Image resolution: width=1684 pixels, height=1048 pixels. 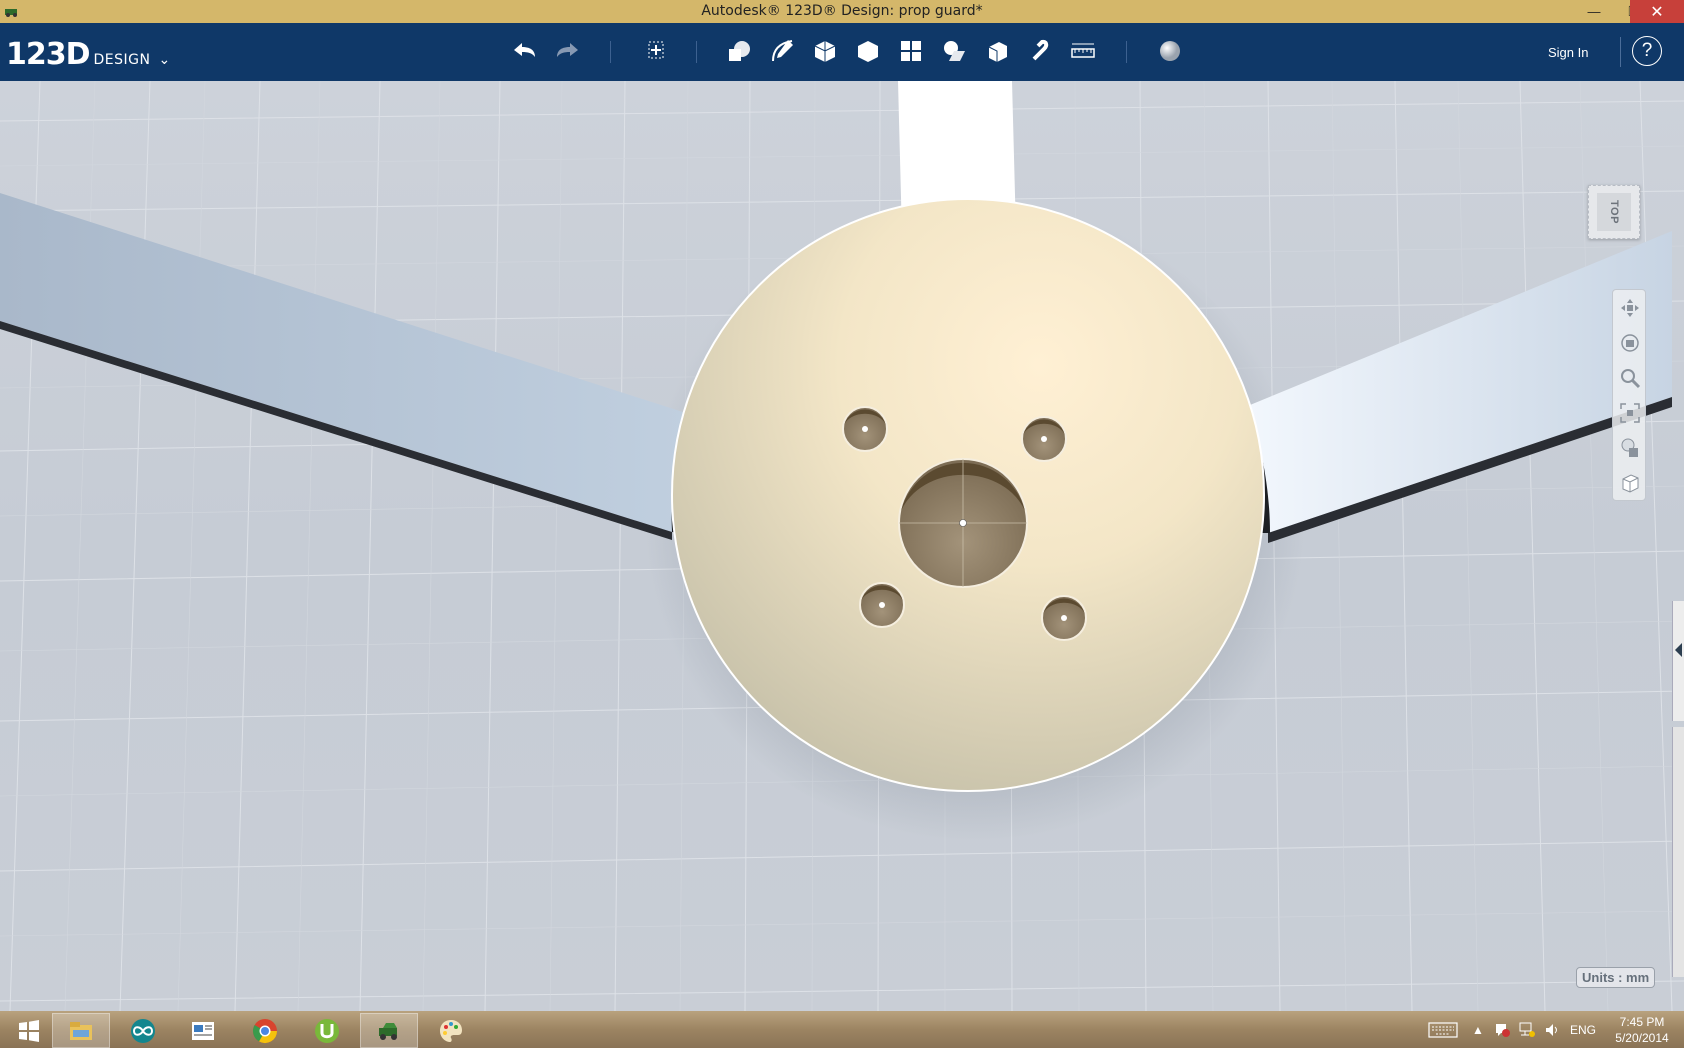 What do you see at coordinates (1642, 1038) in the screenshot?
I see `clock-date: 5/20/2014` at bounding box center [1642, 1038].